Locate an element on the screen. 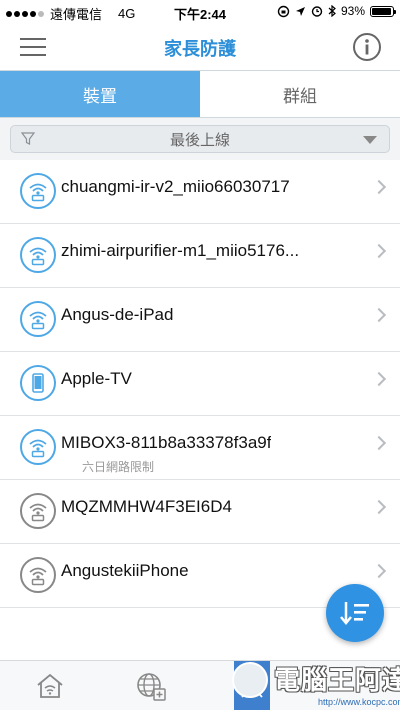 This screenshot has height=710, width=400. device-row: Apple-TV is located at coordinates (200, 384).